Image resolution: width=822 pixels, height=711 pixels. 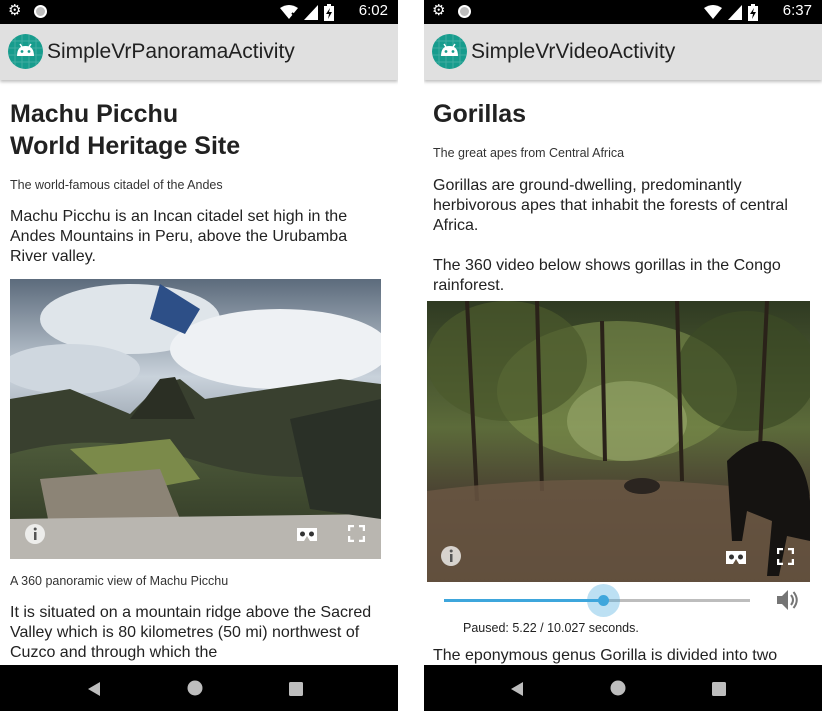 What do you see at coordinates (94, 114) in the screenshot?
I see `page-title-line1: Machu Picchu` at bounding box center [94, 114].